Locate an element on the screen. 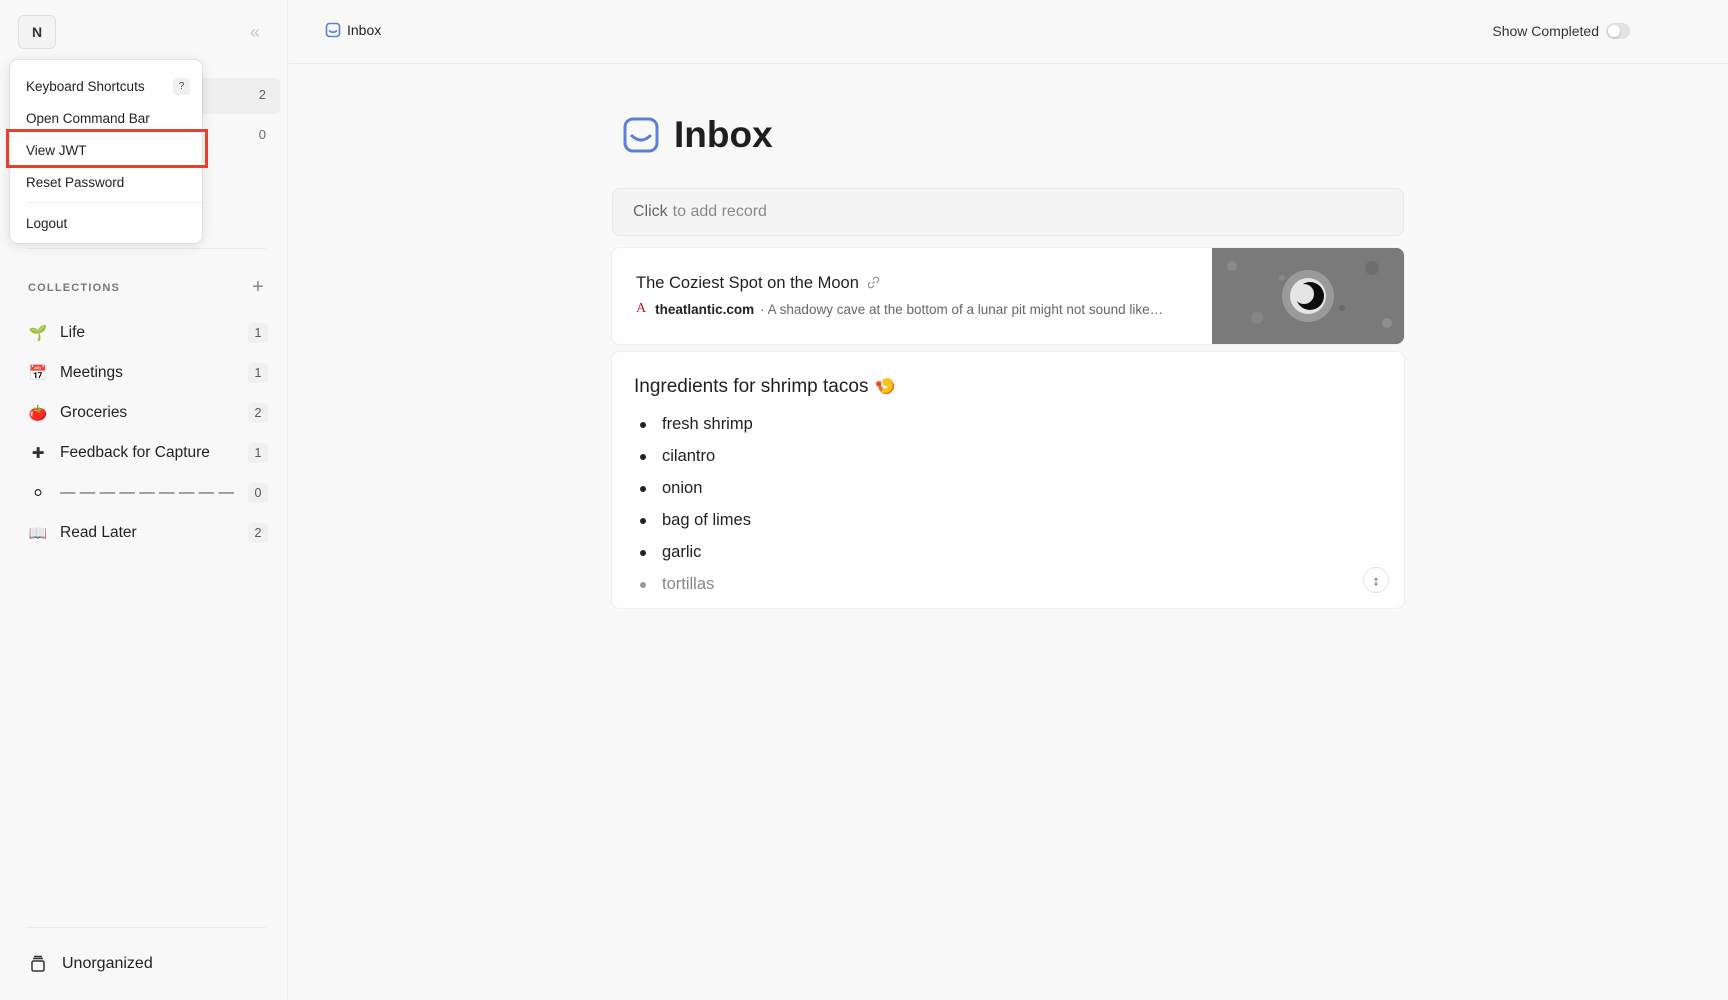 Image resolution: width=1728 pixels, height=1000 pixels. book-icon: 📖 is located at coordinates (38, 533).